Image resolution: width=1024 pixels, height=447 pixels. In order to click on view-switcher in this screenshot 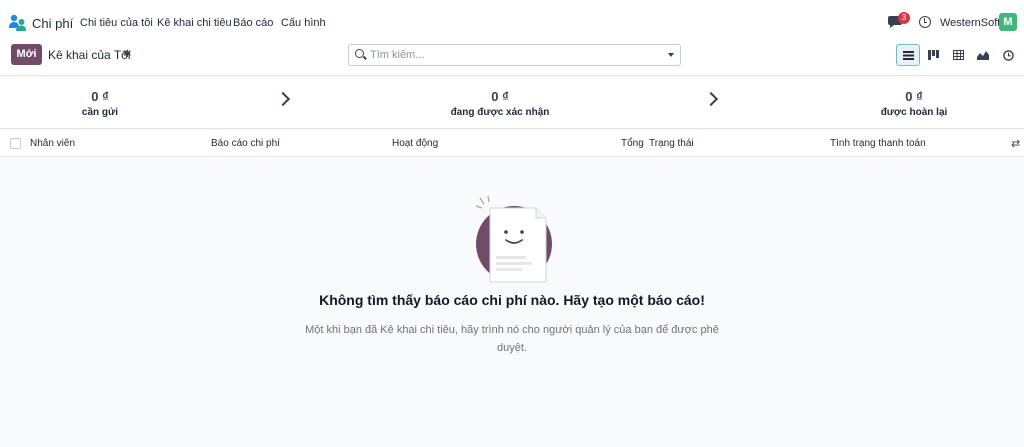, I will do `click(958, 55)`.